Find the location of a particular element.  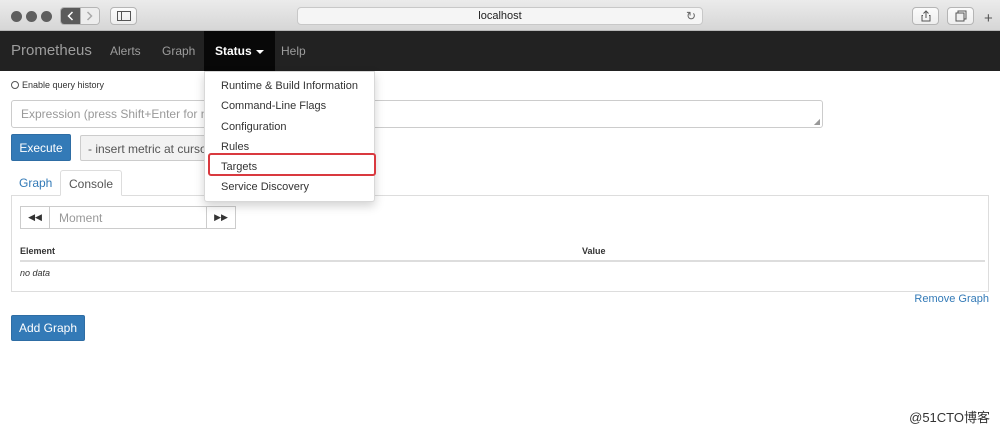

execute-label: Execute is located at coordinates (41, 147).